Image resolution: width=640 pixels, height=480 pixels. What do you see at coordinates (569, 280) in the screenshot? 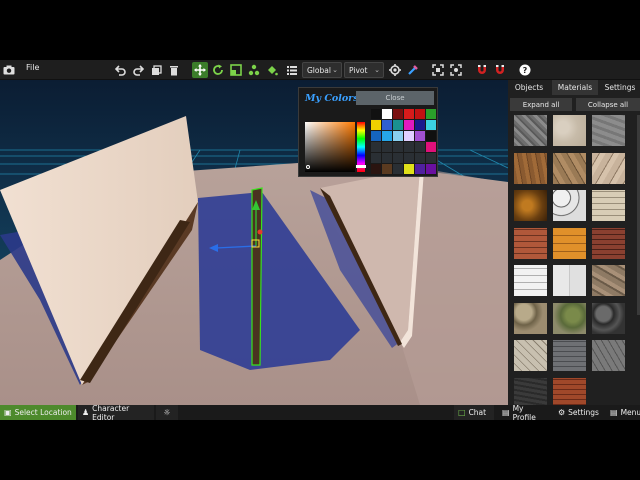
I see `material-white-panels` at bounding box center [569, 280].